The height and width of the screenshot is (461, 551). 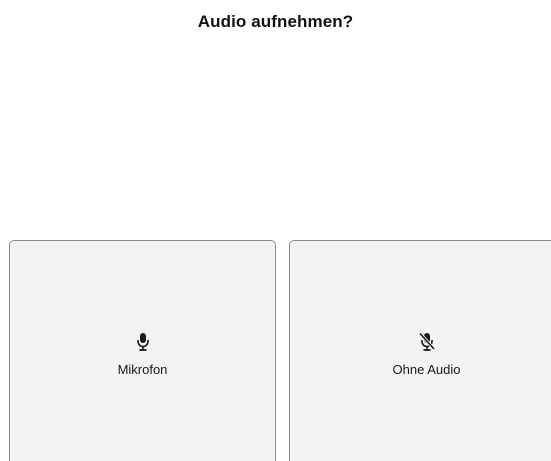 I want to click on microphone-option-label: Mikrofon, so click(x=142, y=369).